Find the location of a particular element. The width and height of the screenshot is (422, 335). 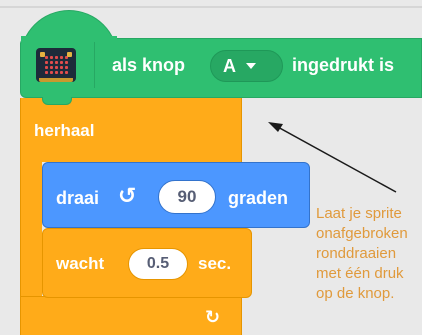

hat-cap-join is located at coordinates (69, 39).